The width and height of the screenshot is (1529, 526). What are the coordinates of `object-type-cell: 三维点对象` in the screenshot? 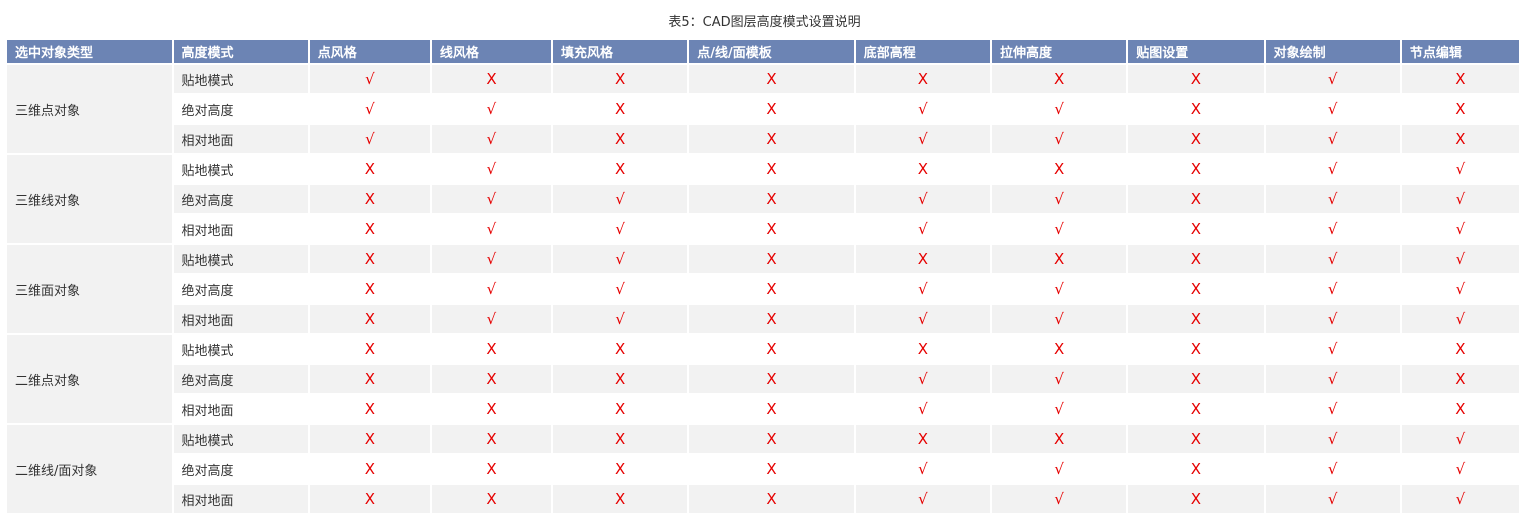 It's located at (89, 109).